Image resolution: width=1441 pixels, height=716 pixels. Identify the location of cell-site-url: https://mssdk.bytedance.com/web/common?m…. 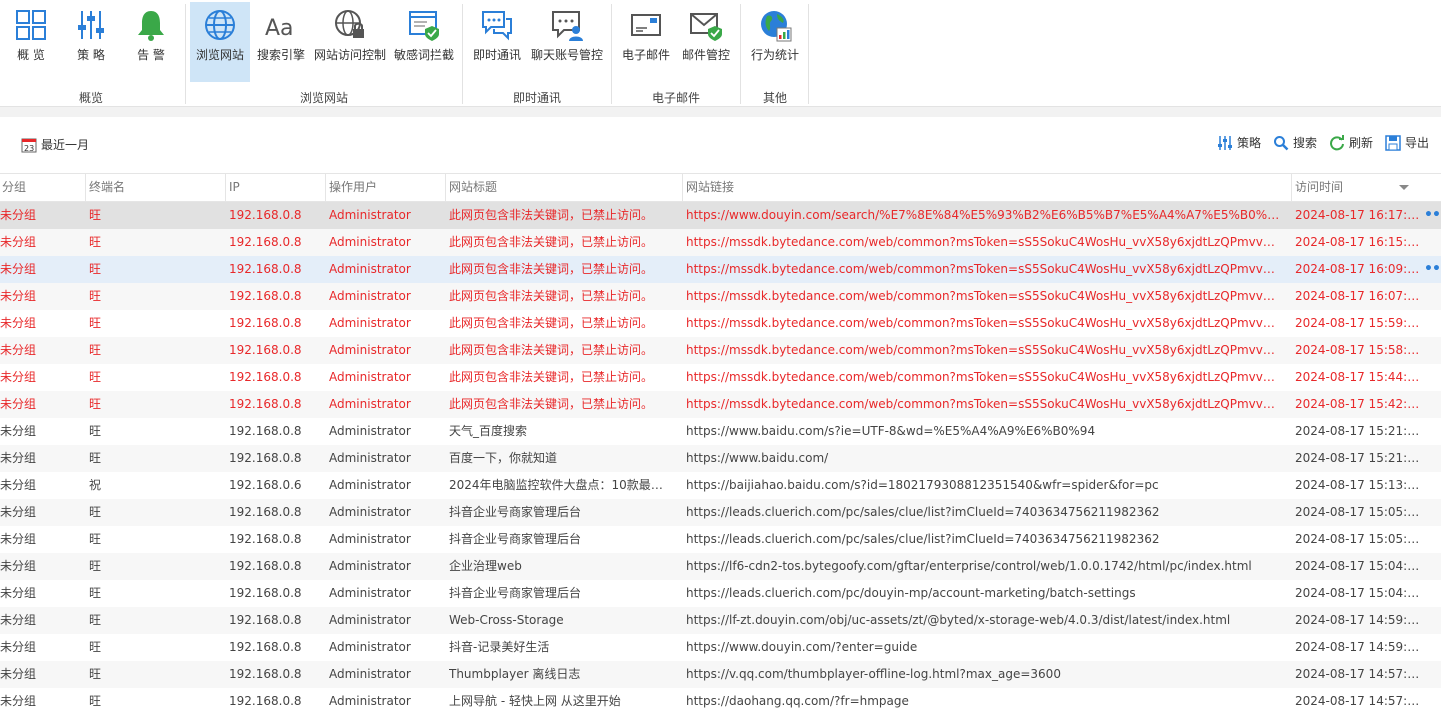
(984, 377).